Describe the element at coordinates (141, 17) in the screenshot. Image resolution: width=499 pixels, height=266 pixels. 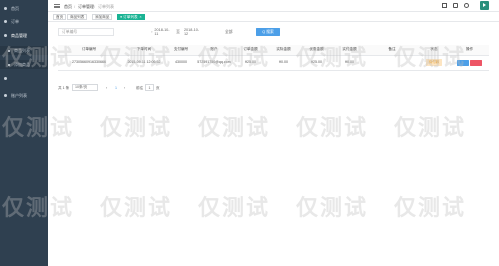
I see `close-icon: ×` at that location.